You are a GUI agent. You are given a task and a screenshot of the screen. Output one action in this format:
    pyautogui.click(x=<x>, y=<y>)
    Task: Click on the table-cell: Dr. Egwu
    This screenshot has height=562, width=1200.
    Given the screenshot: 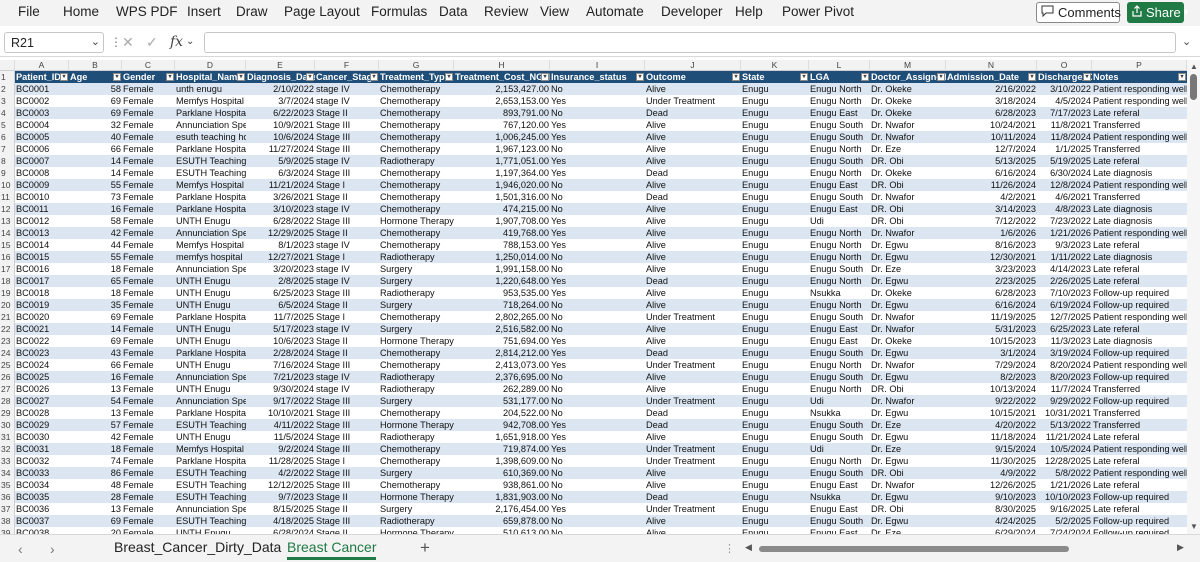 What is the action you would take?
    pyautogui.click(x=908, y=257)
    